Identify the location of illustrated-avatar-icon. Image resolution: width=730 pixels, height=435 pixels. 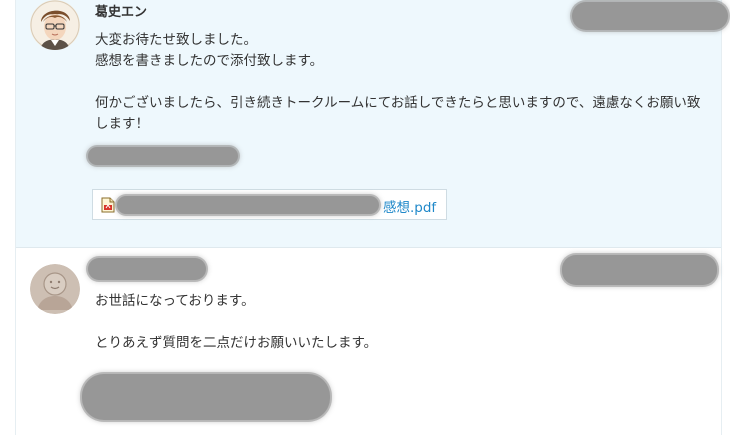
(55, 25).